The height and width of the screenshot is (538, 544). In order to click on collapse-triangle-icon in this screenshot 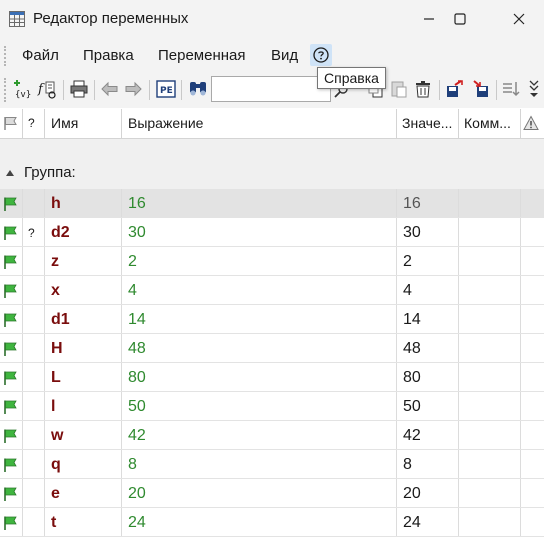, I will do `click(10, 173)`.